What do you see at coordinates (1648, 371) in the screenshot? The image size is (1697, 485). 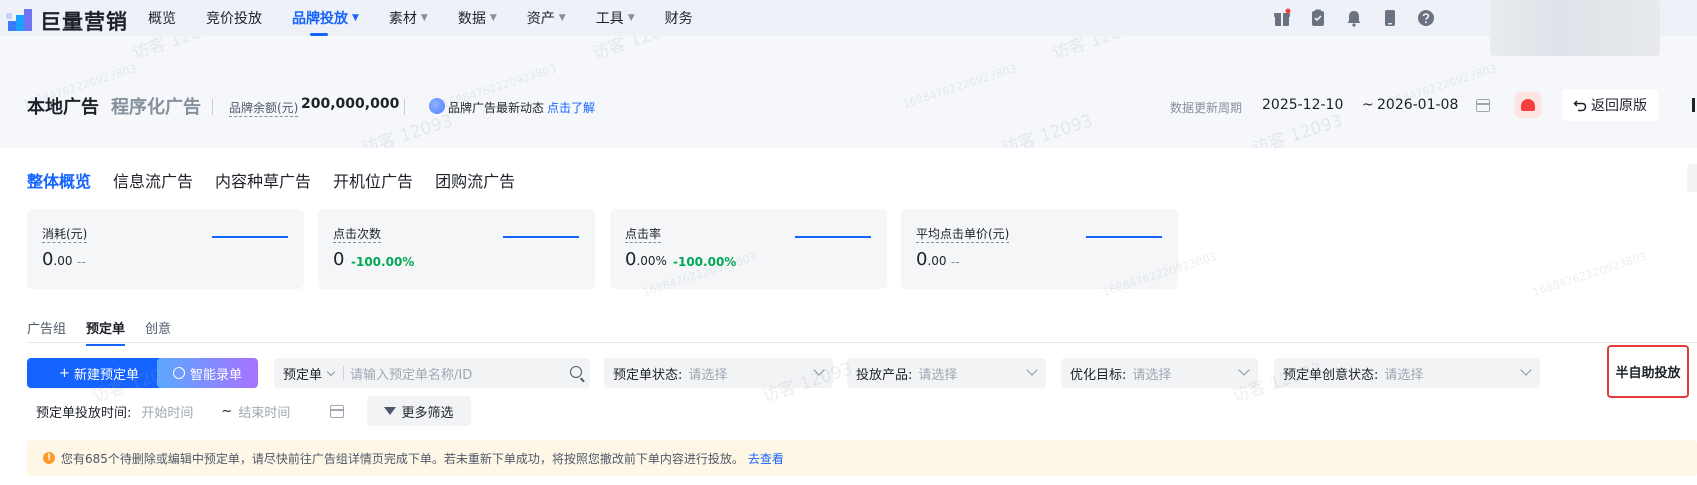 I see `semi-auto-button: 半自助投放` at bounding box center [1648, 371].